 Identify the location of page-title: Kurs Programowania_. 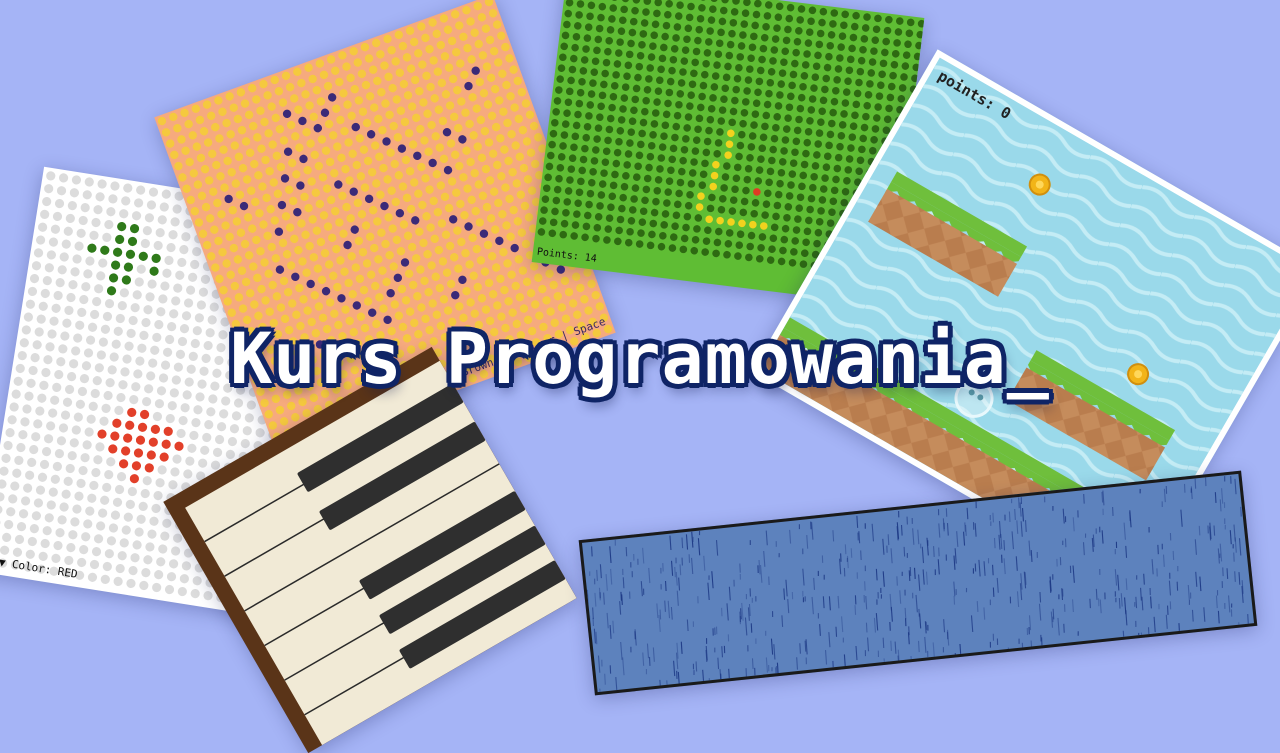
(640, 359).